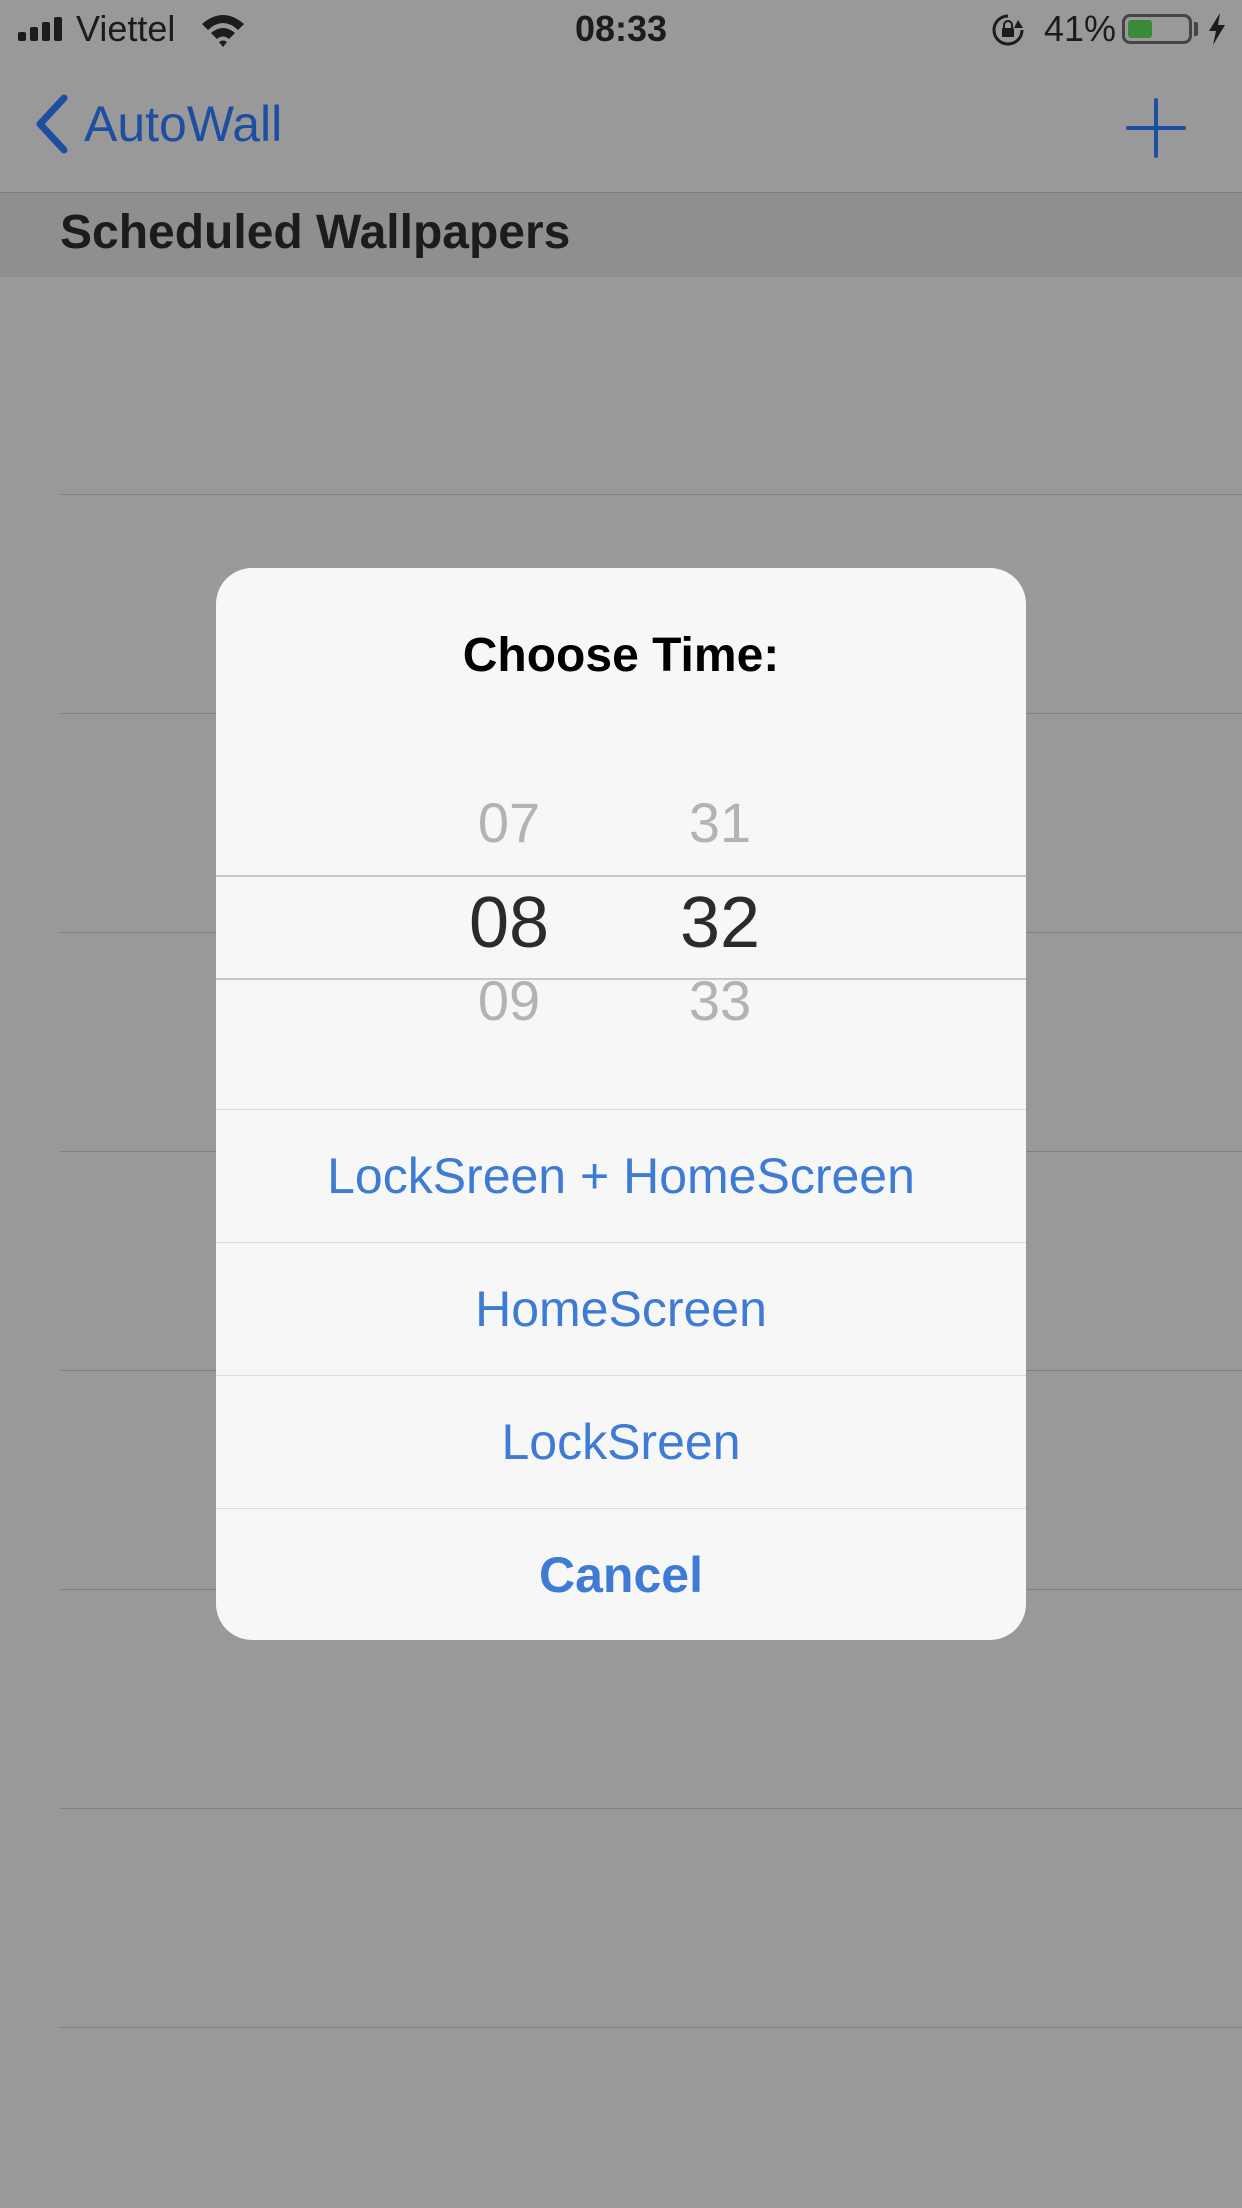 Image resolution: width=1242 pixels, height=2208 pixels. I want to click on hour-selected: 08, so click(509, 923).